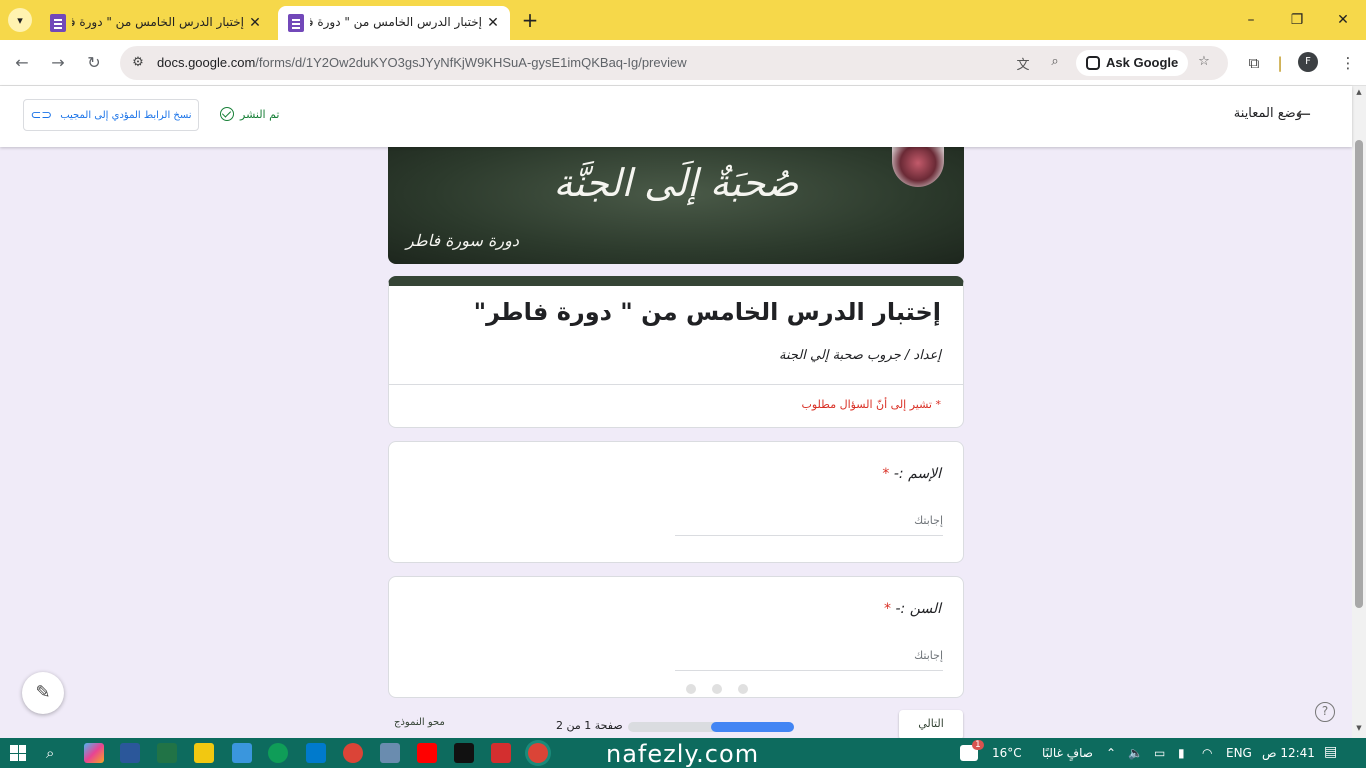  Describe the element at coordinates (278, 753) in the screenshot. I see `edge-icon` at that location.